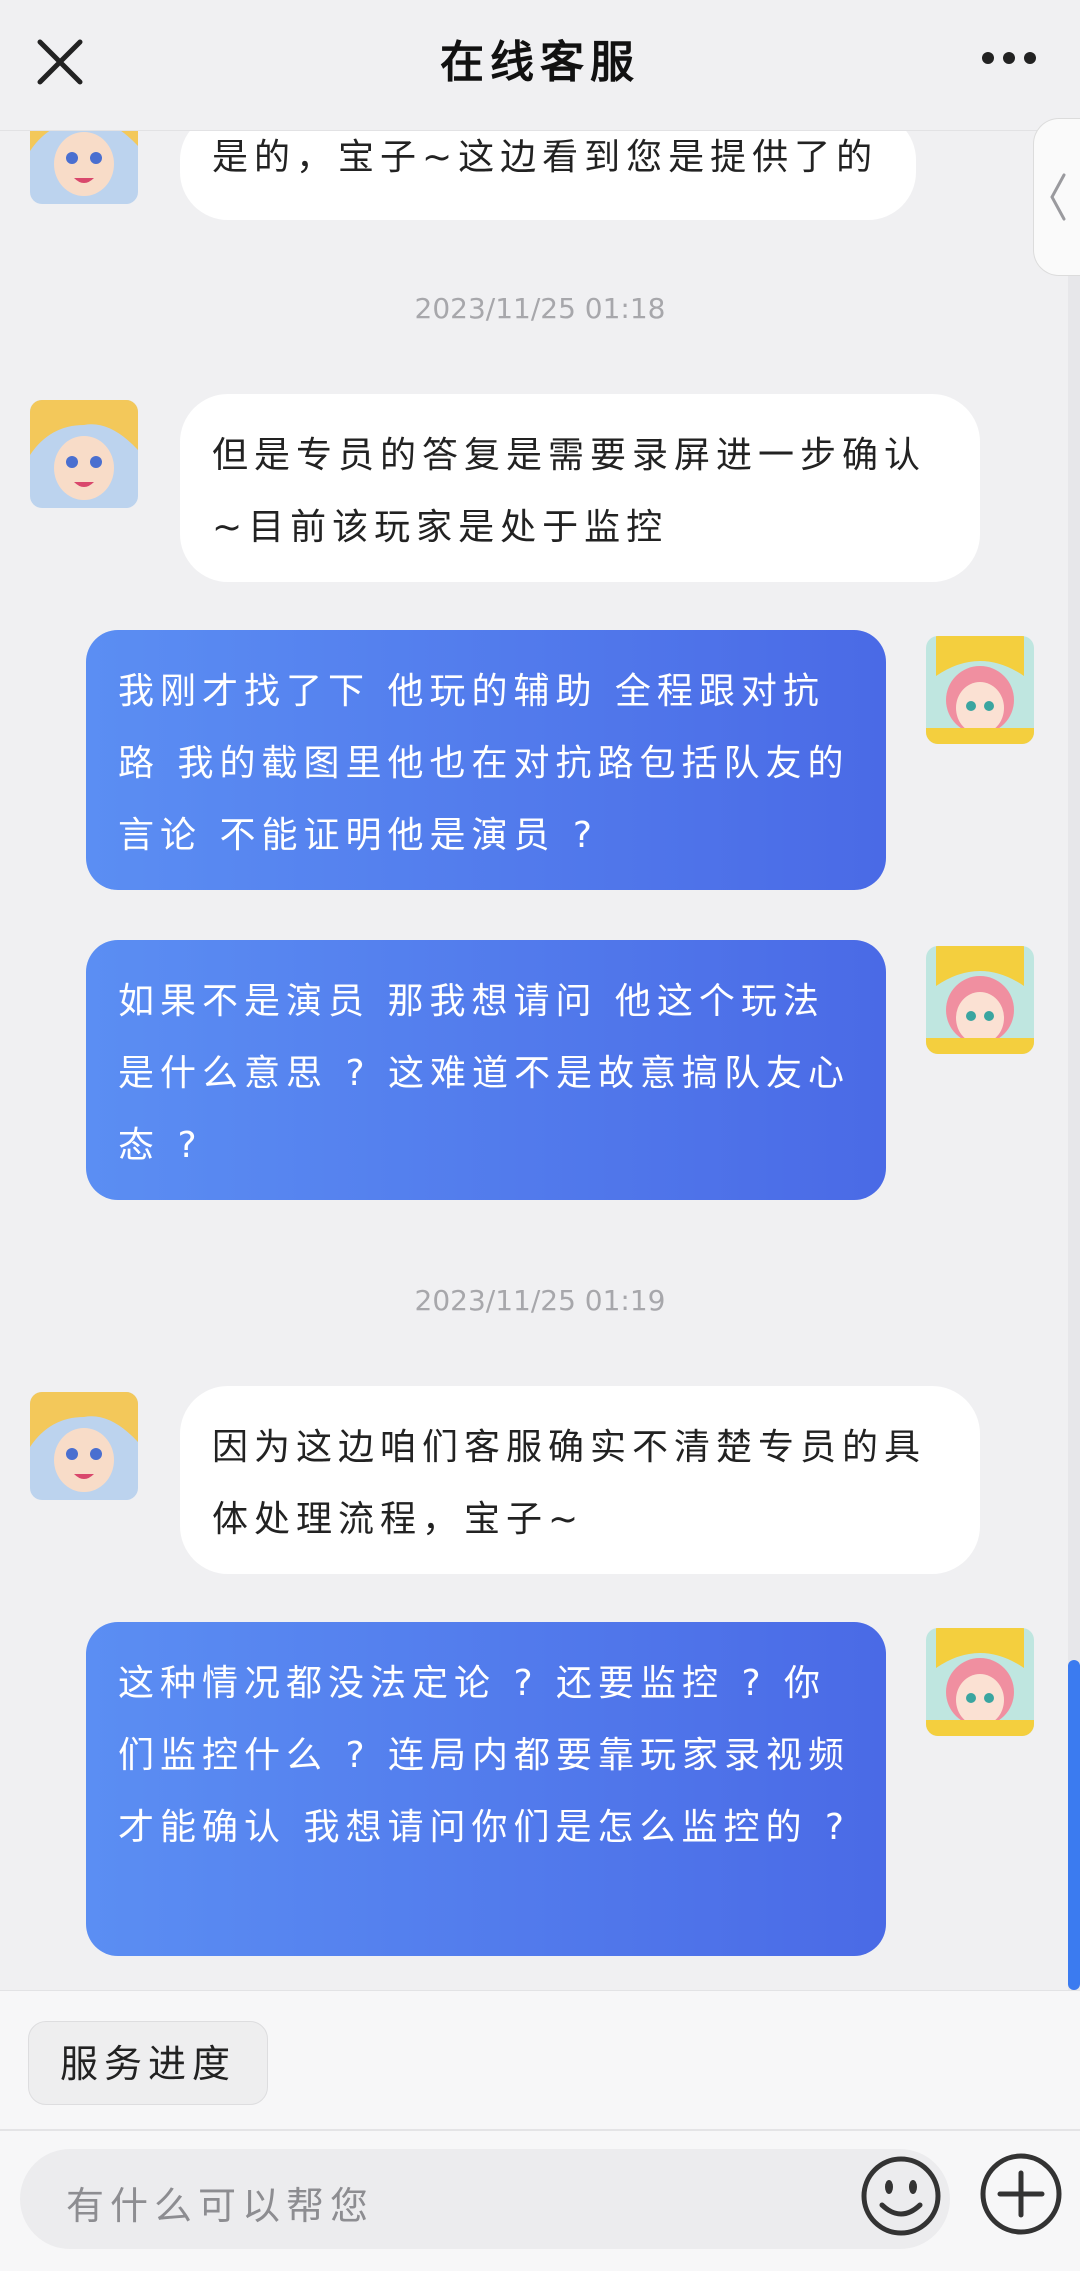 This screenshot has height=2271, width=1080. I want to click on more-icon, so click(1009, 58).